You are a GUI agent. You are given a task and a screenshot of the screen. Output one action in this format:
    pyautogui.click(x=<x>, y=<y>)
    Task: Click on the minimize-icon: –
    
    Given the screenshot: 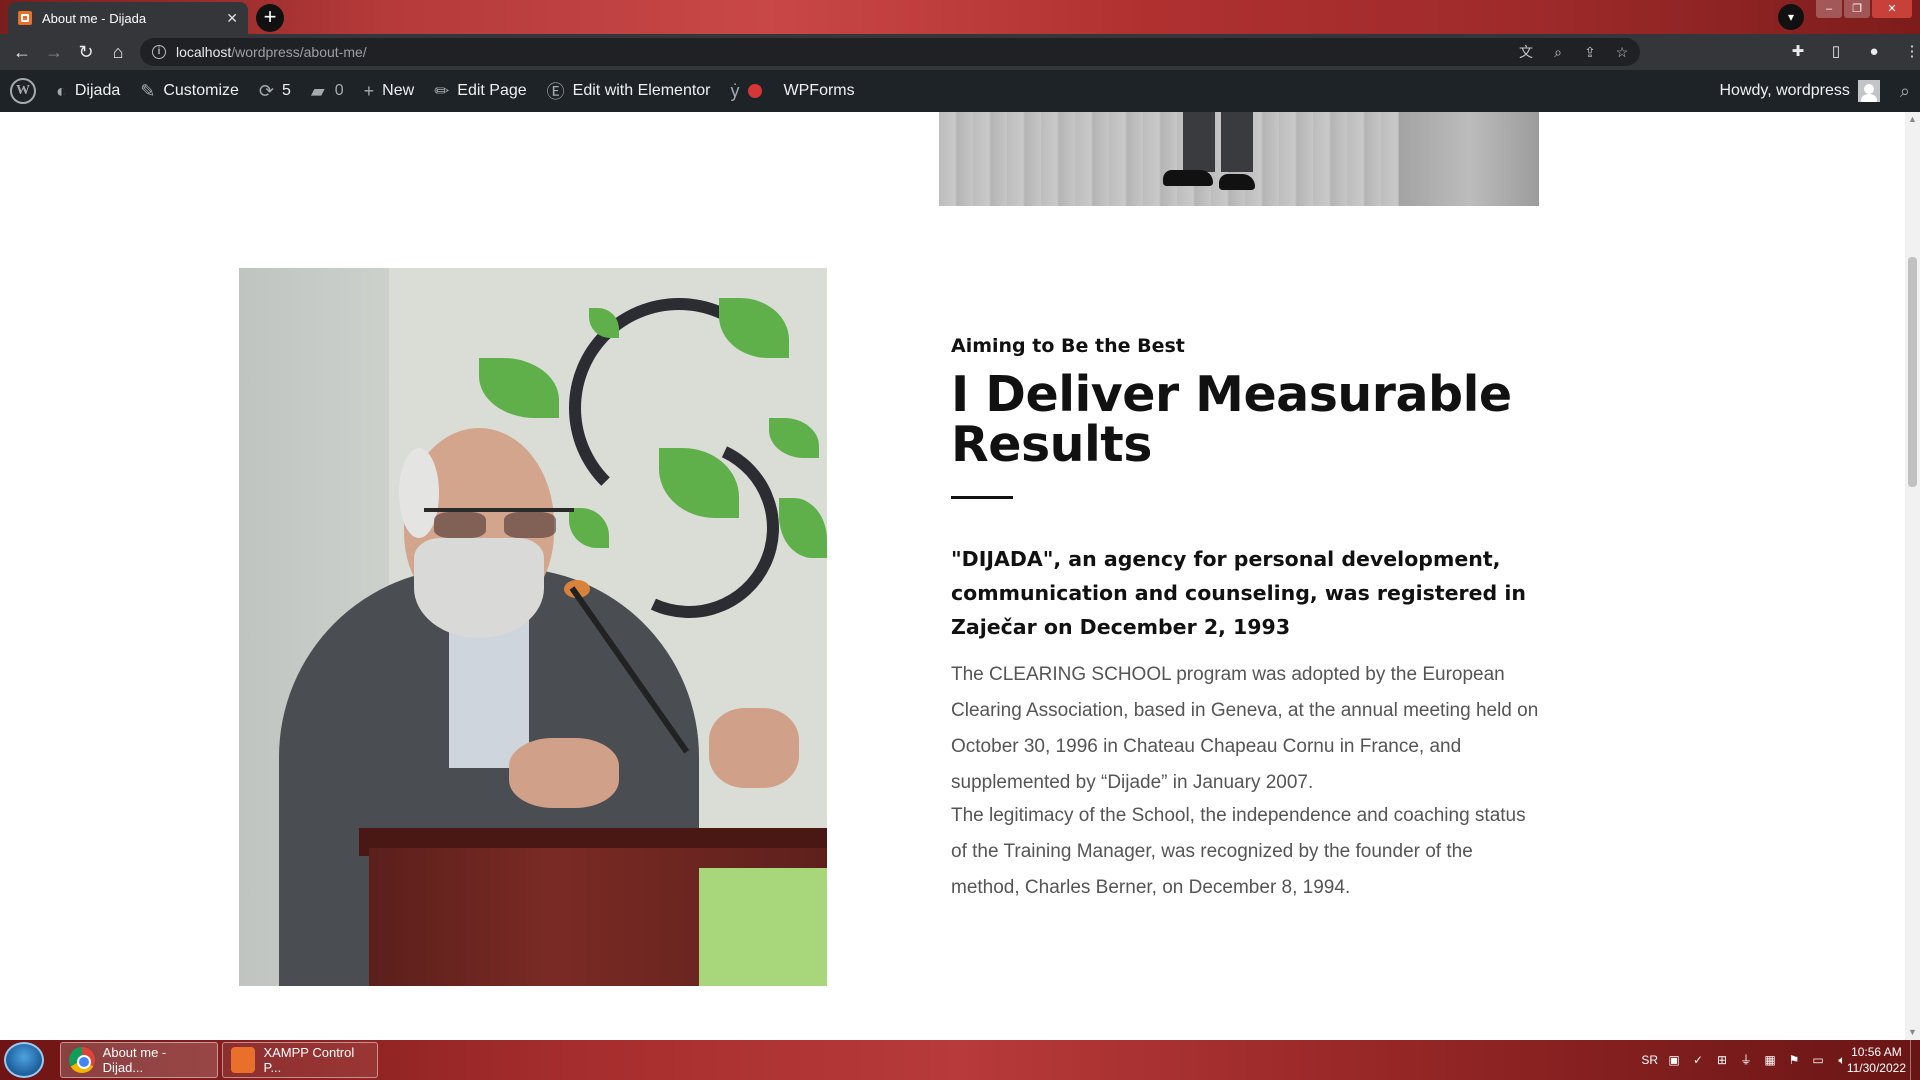 What is the action you would take?
    pyautogui.click(x=1829, y=9)
    